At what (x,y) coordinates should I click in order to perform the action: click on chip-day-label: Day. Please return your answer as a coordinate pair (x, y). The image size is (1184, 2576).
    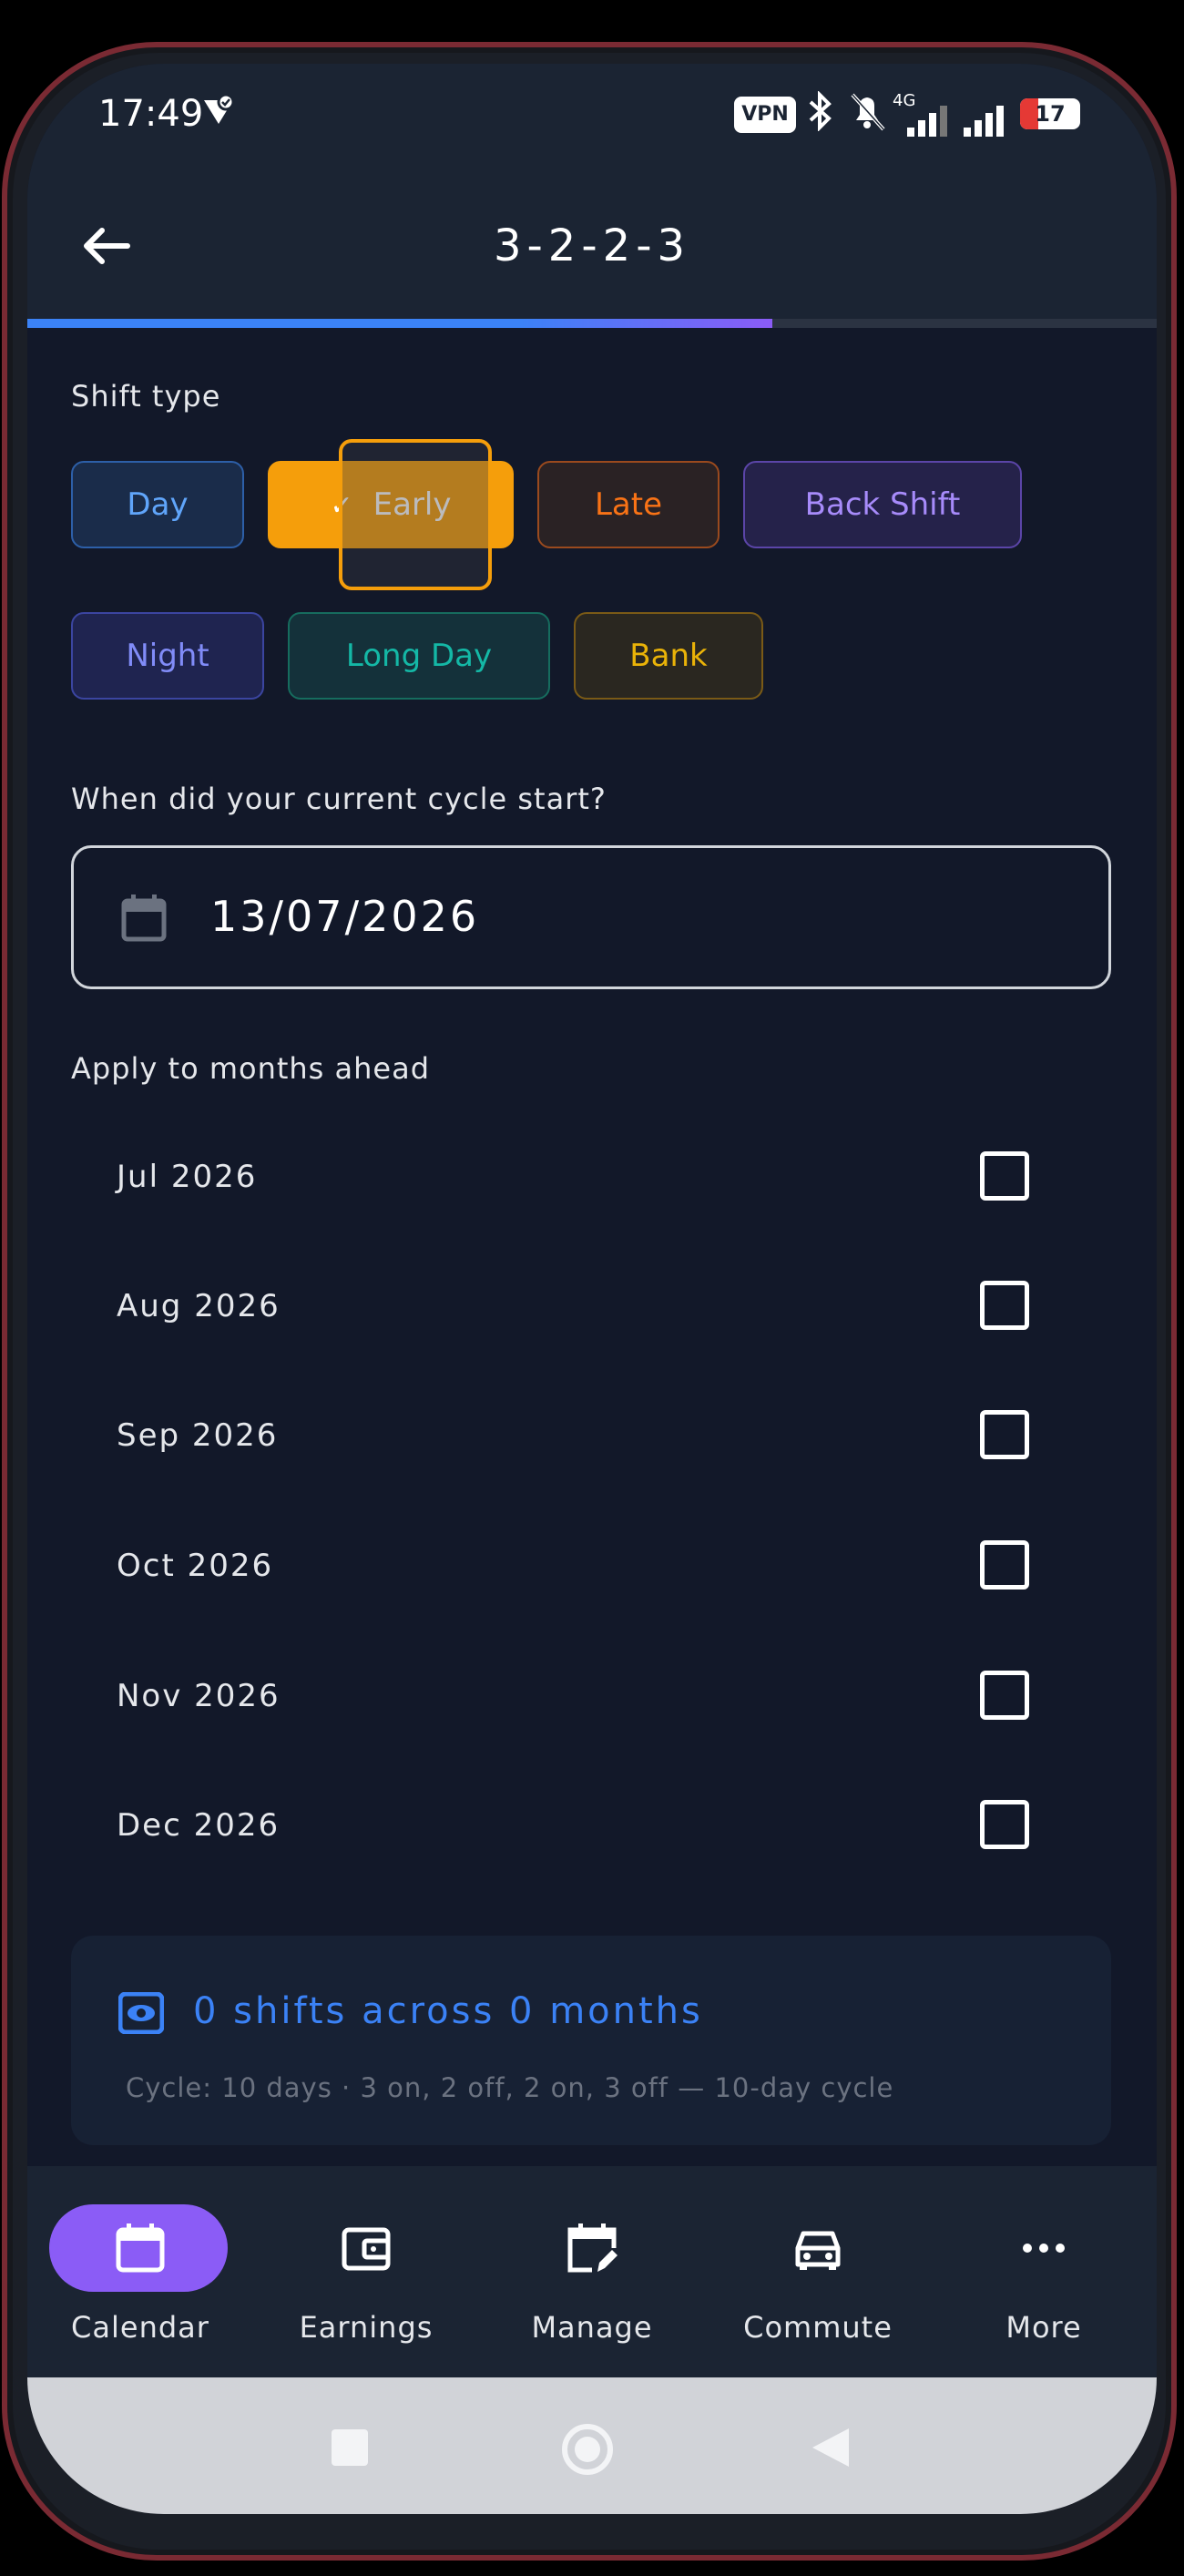
    Looking at the image, I should click on (158, 505).